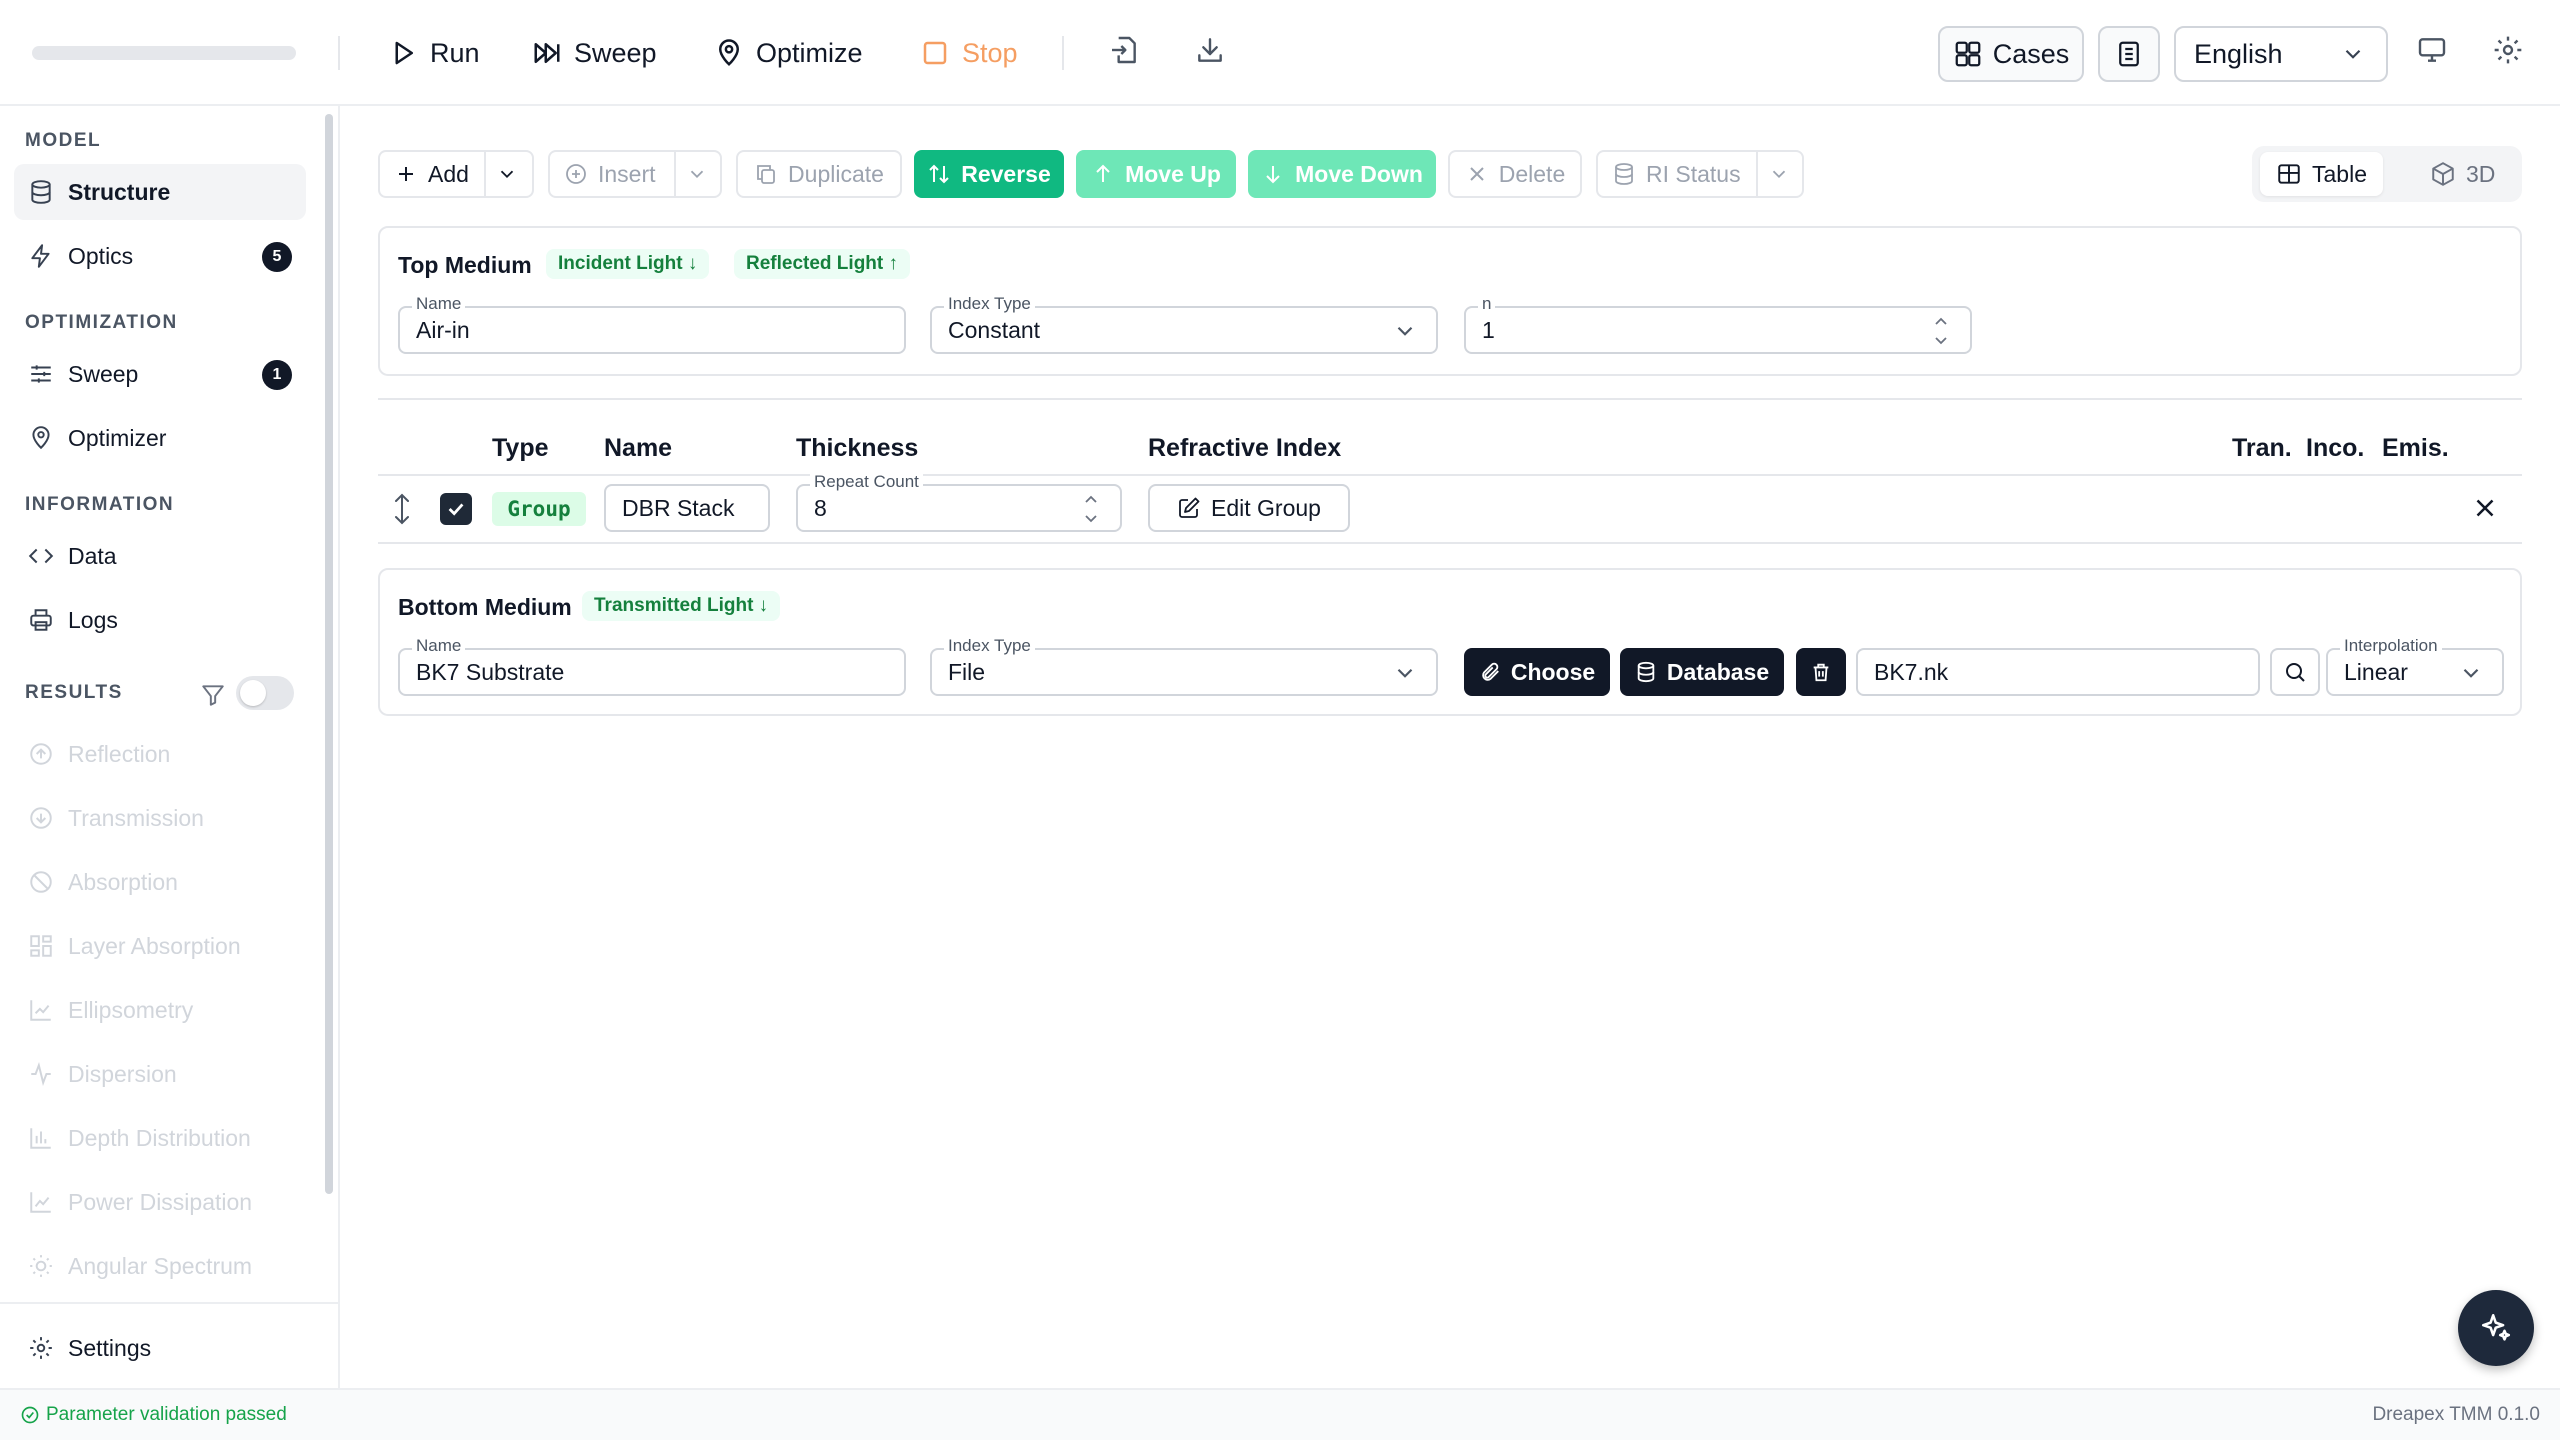 This screenshot has width=2560, height=1440. I want to click on run-button: Run, so click(434, 53).